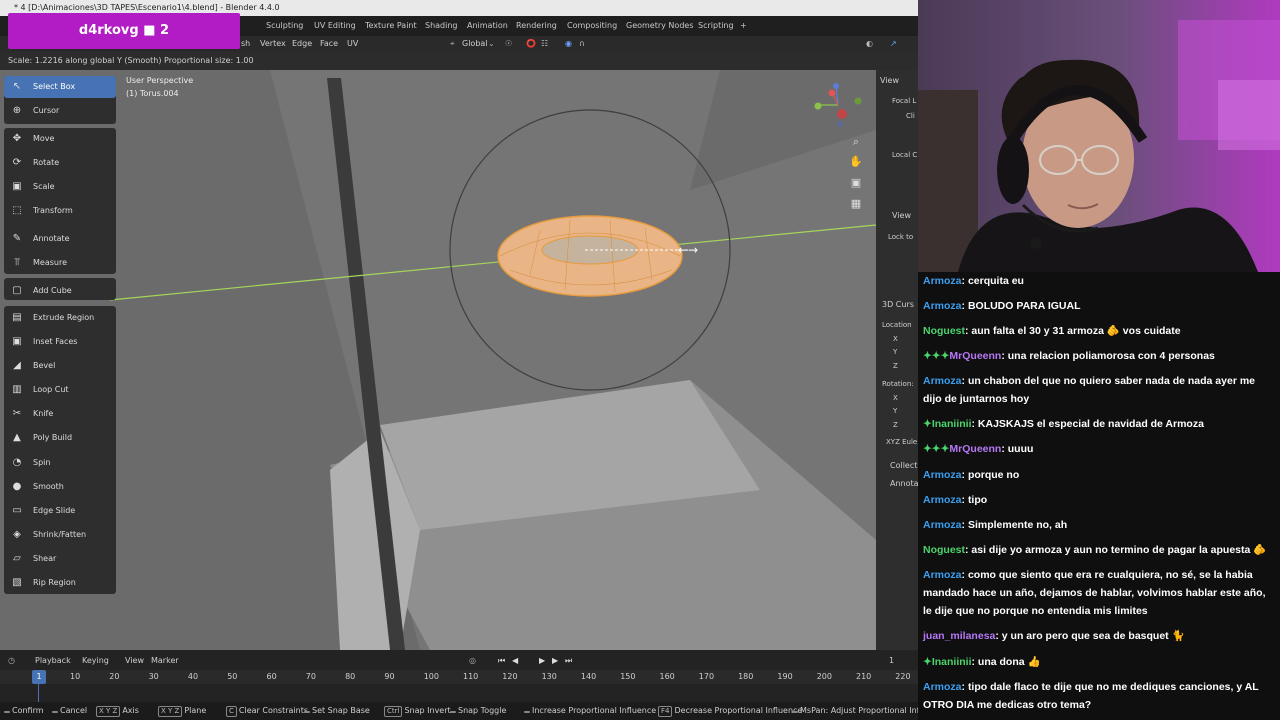  Describe the element at coordinates (117, 711) in the screenshot. I see `hint-item: X Y Z Axis` at that location.